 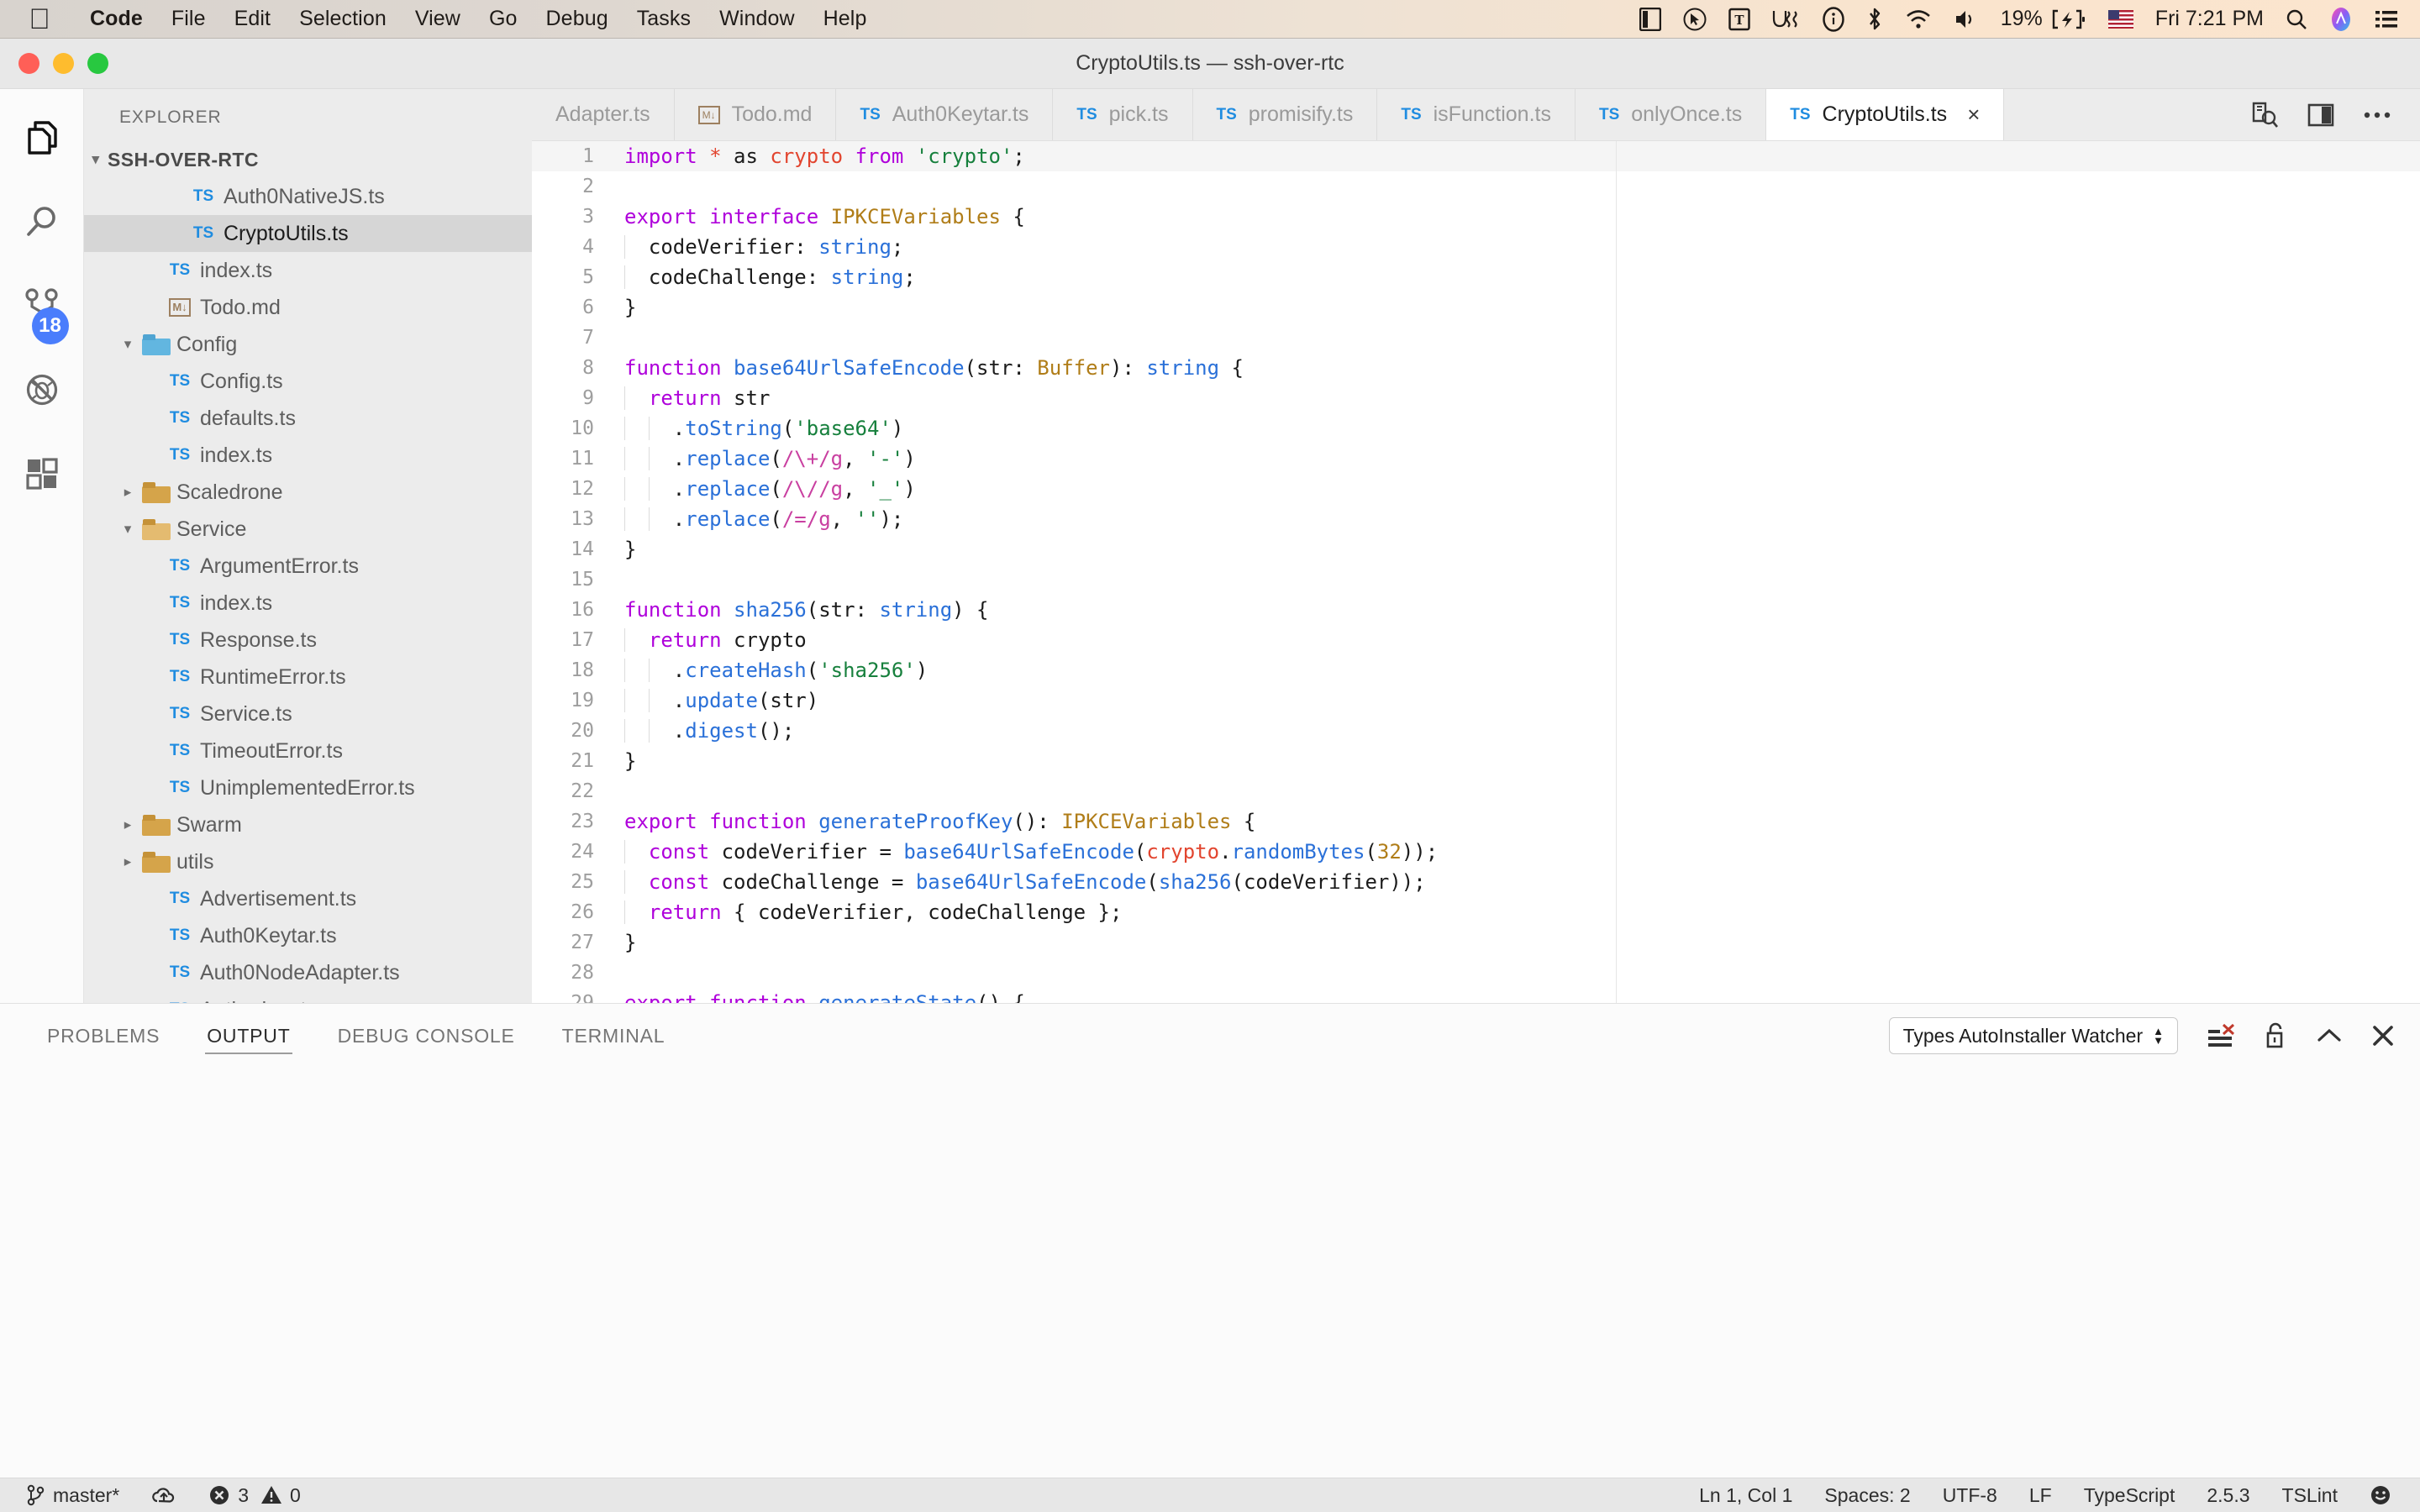 I want to click on tree-file: TS Auth0Keytar.ts, so click(x=308, y=935).